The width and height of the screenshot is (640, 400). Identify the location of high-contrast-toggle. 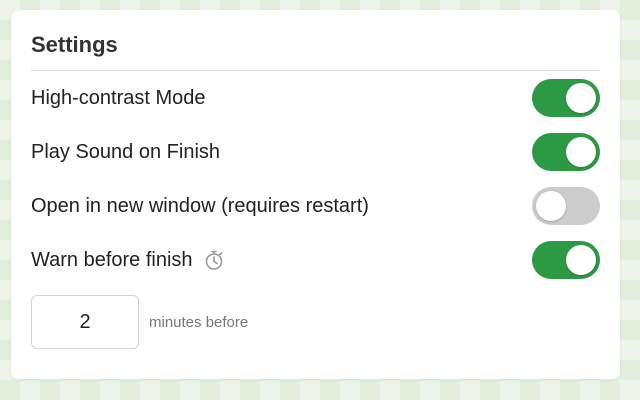
(566, 98).